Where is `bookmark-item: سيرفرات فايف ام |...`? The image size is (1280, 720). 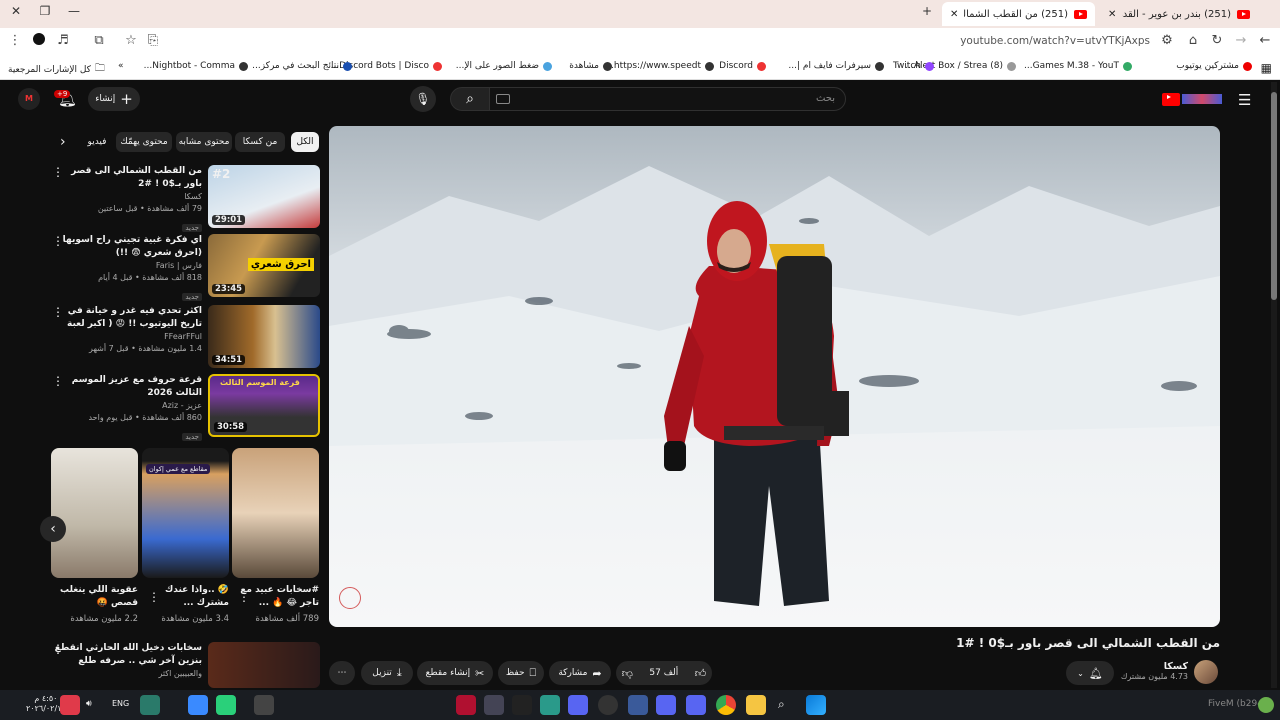
bookmark-item: سيرفرات فايف ام |... is located at coordinates (836, 66).